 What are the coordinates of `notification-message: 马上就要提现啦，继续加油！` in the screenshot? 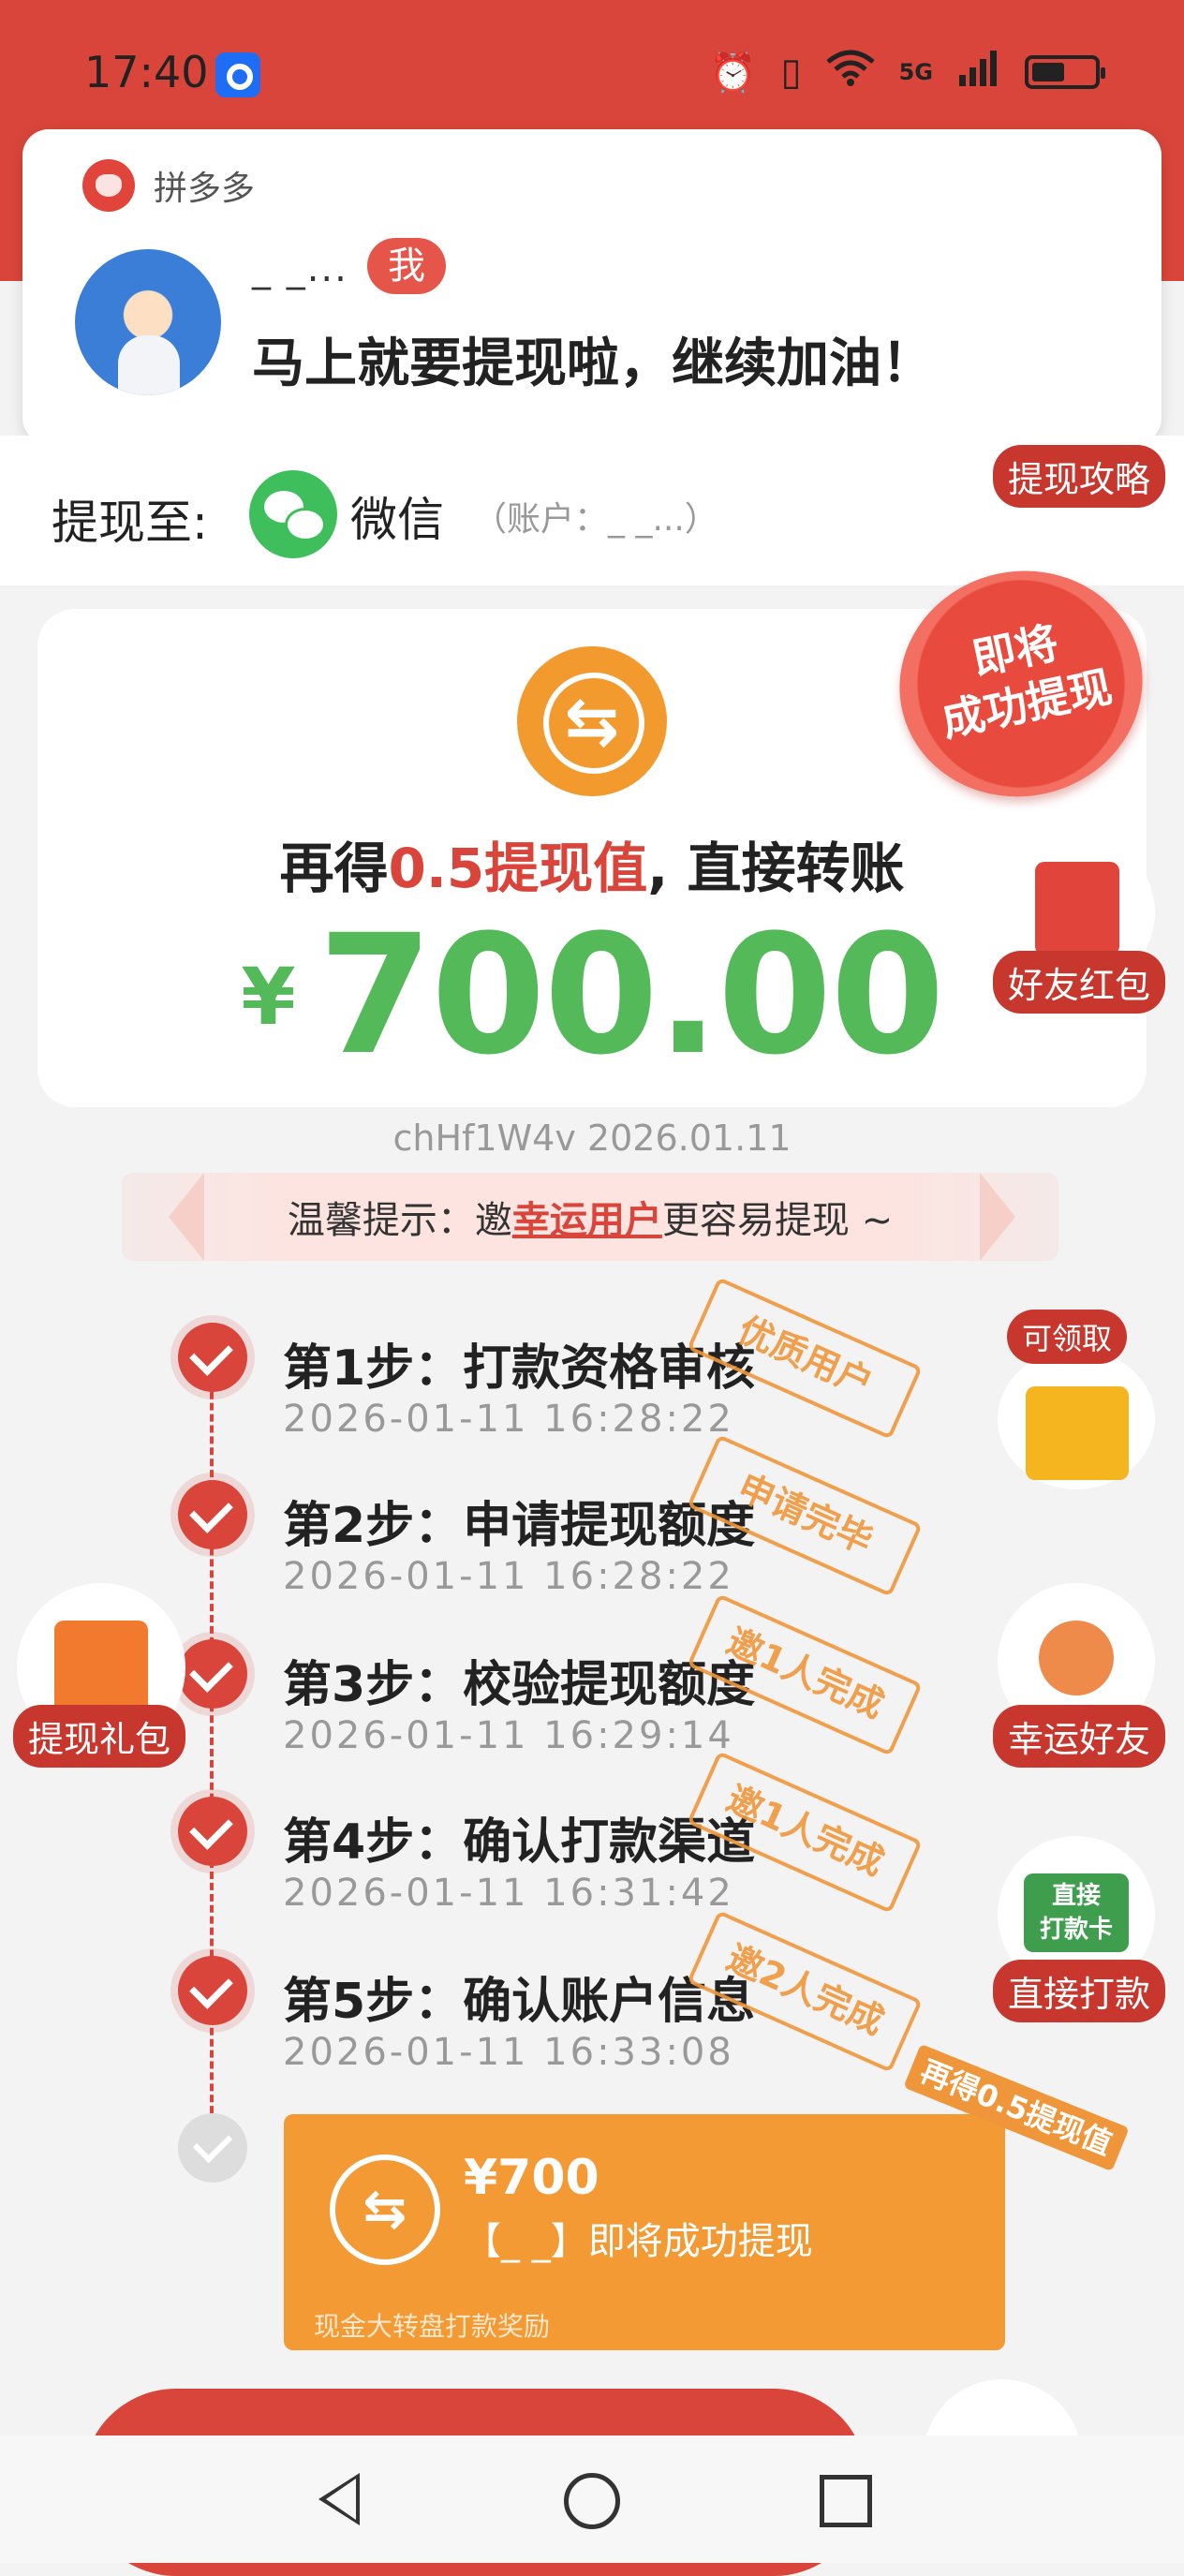 It's located at (593, 363).